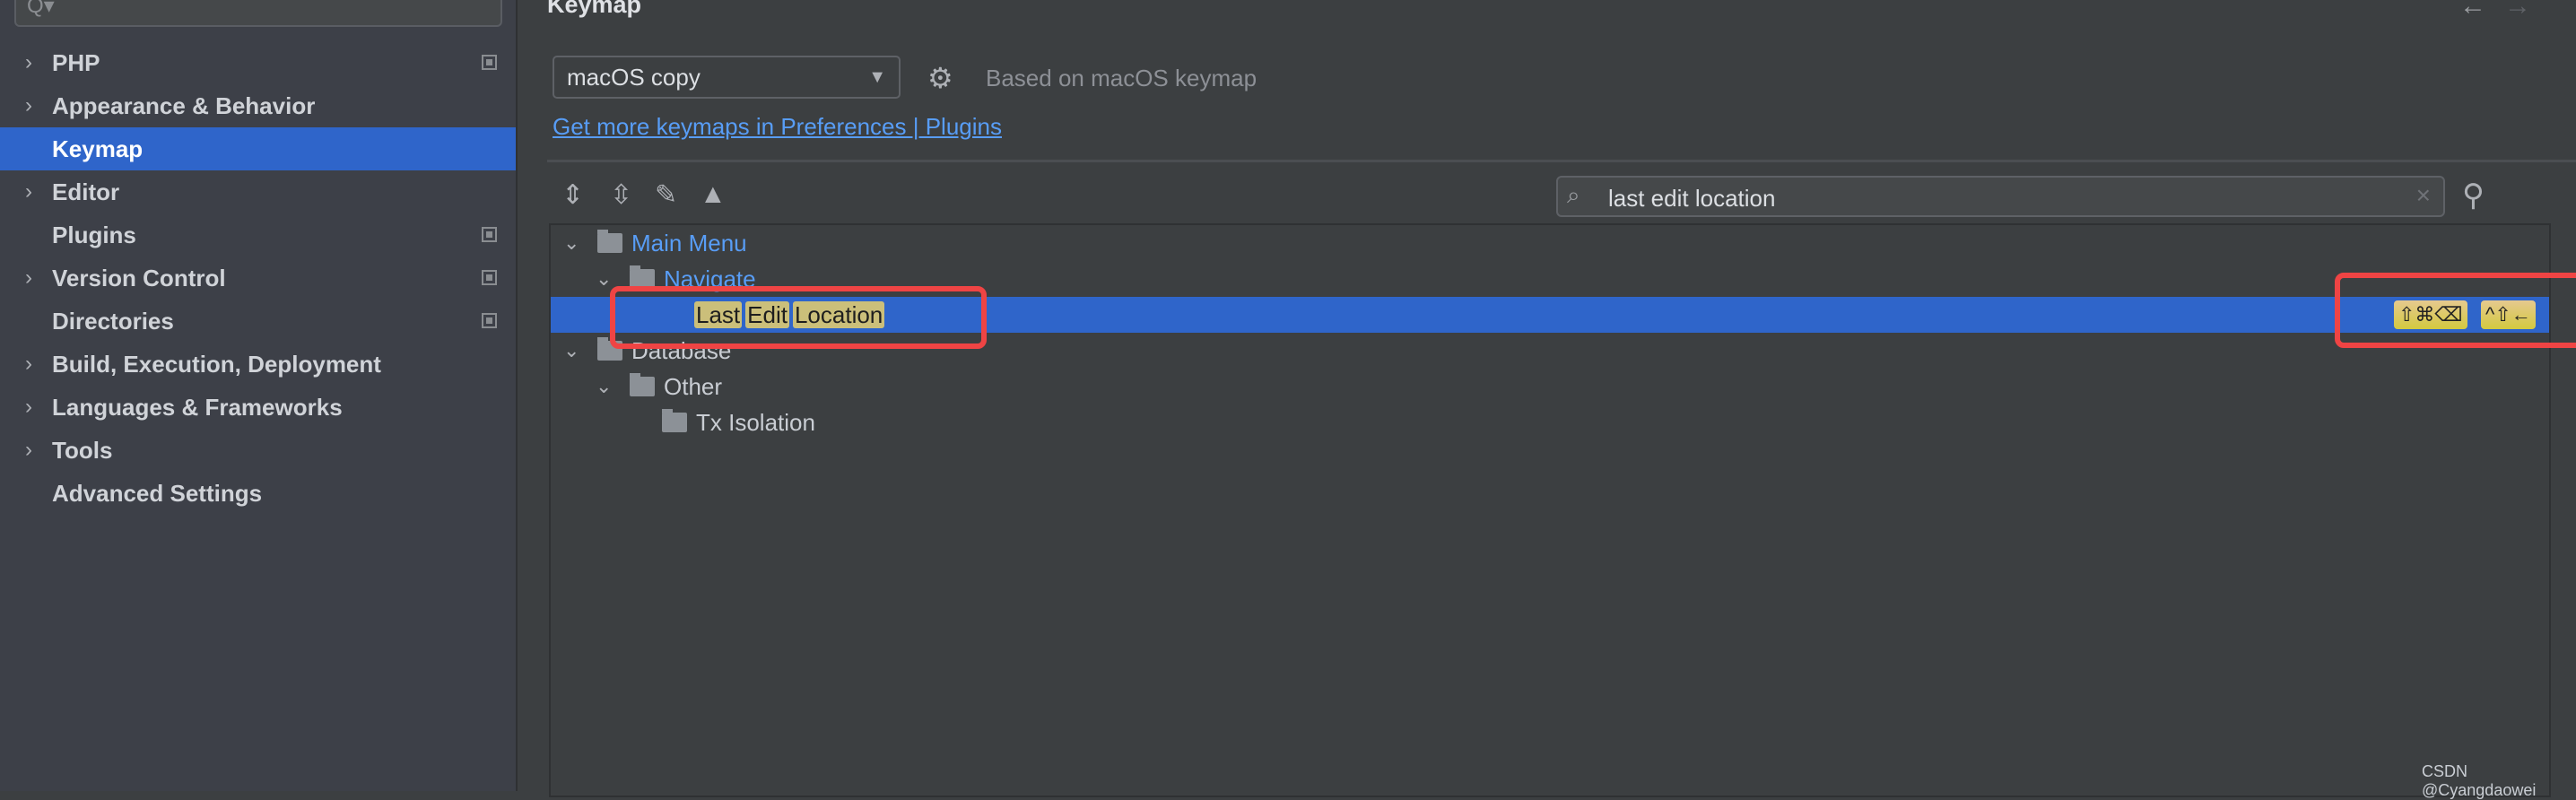 The image size is (2576, 800). What do you see at coordinates (258, 322) in the screenshot?
I see `sidebar-item-directories: Directories` at bounding box center [258, 322].